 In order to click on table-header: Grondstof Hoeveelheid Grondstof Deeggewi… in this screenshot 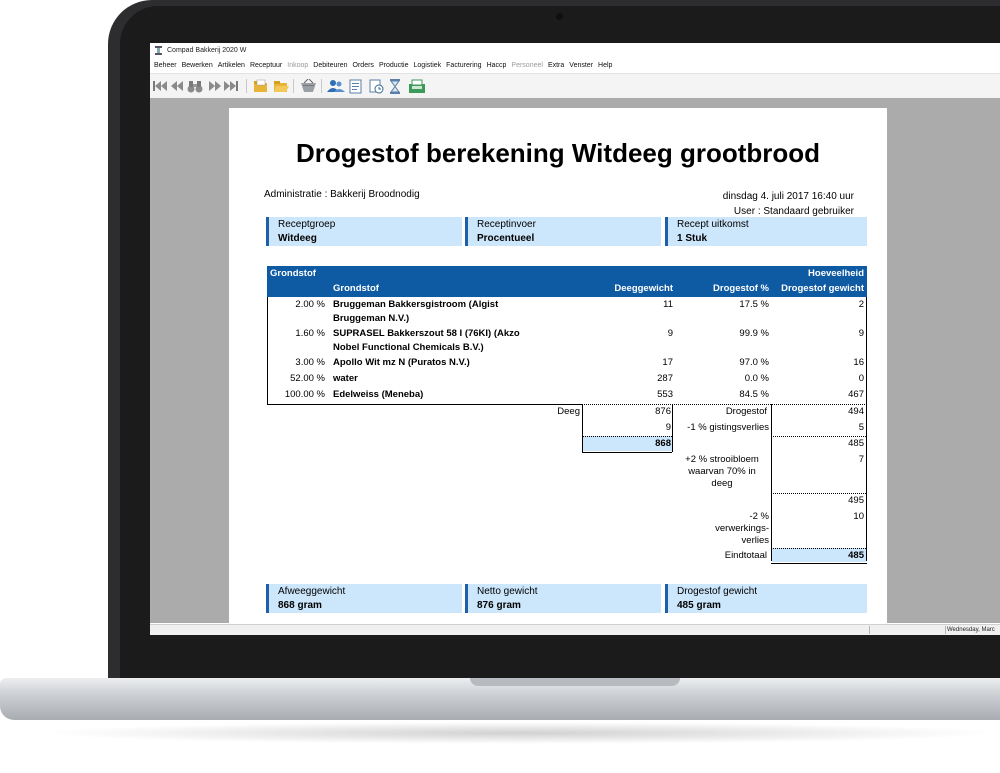, I will do `click(567, 281)`.